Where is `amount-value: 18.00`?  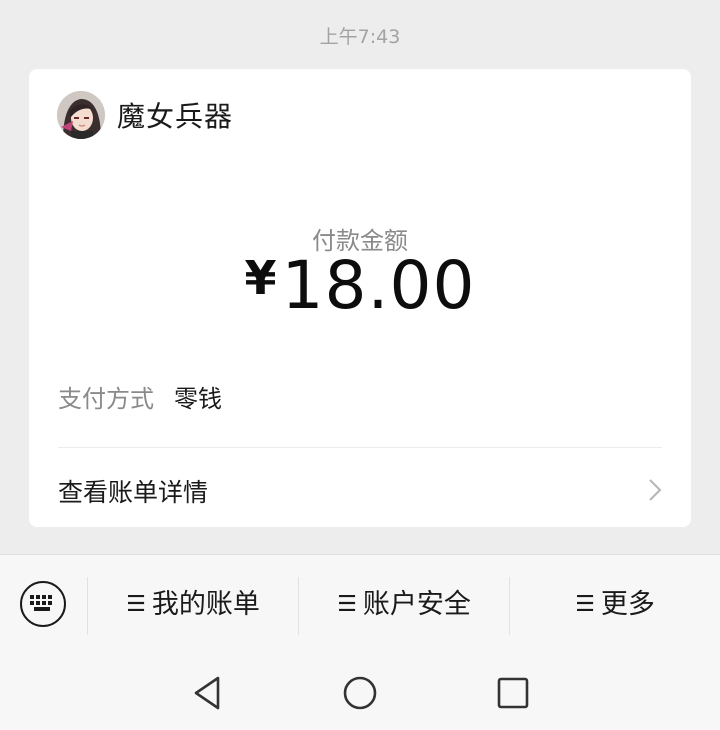 amount-value: 18.00 is located at coordinates (378, 285).